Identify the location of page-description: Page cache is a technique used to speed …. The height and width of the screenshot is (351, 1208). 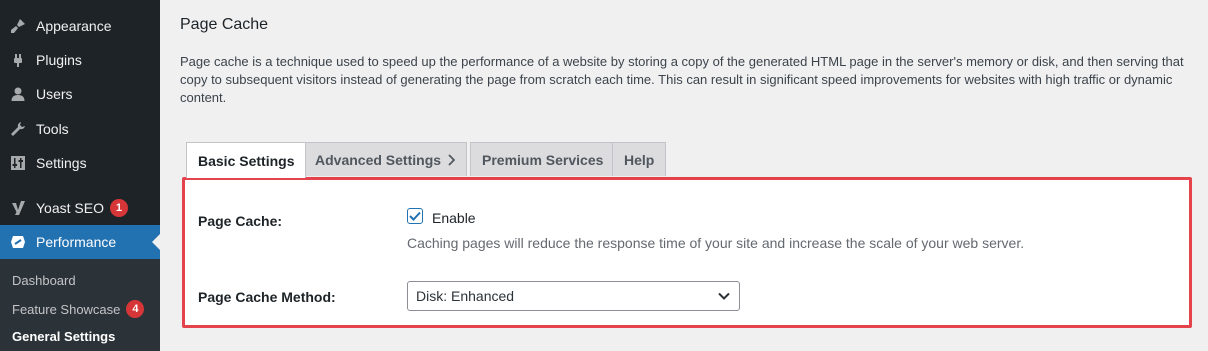
(682, 79).